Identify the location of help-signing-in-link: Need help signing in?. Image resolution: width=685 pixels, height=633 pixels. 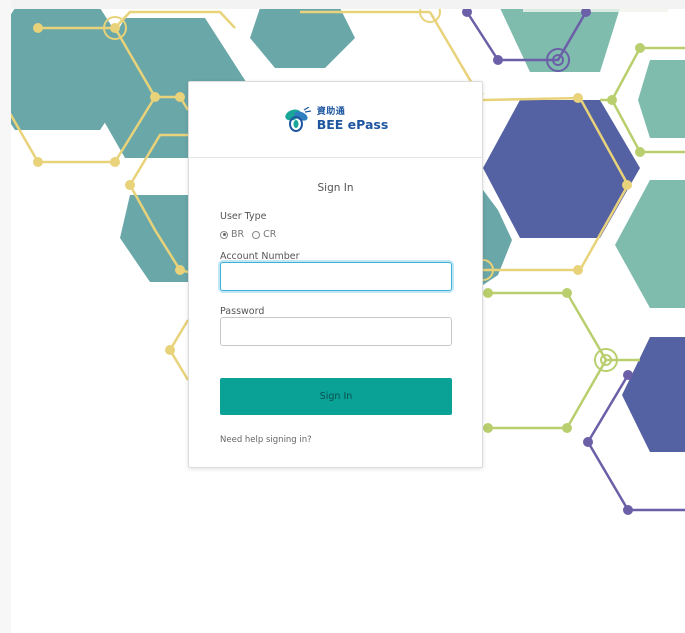
(266, 440).